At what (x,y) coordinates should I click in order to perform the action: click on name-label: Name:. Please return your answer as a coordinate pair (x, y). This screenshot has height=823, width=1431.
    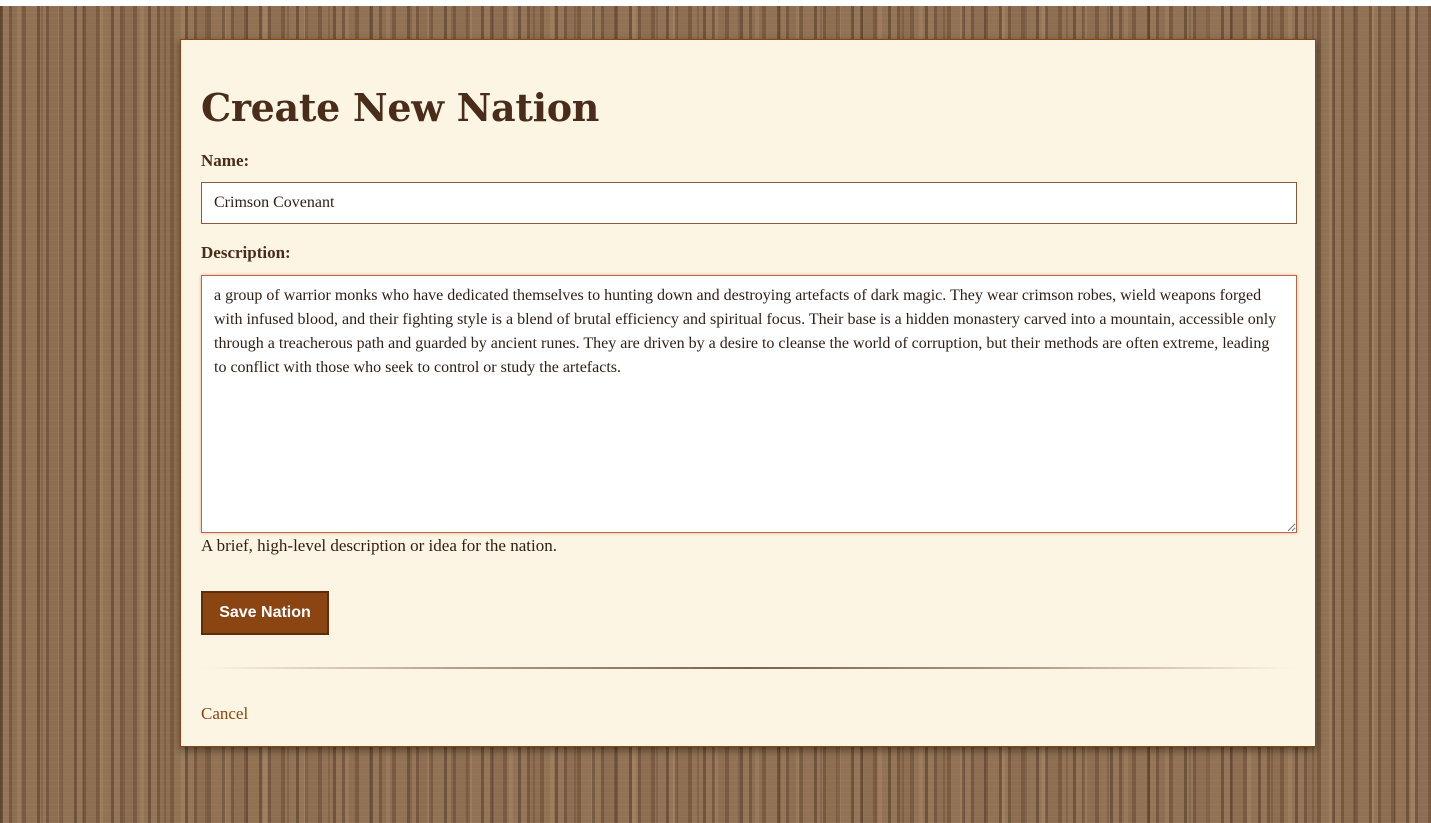
    Looking at the image, I should click on (225, 160).